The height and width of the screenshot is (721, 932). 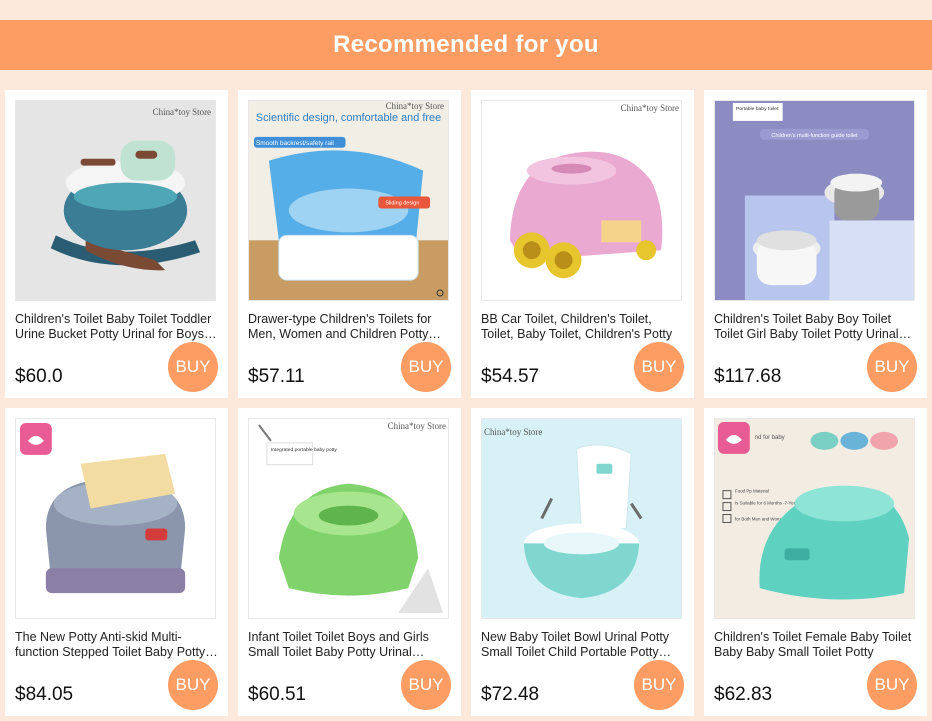 I want to click on product-price: $57.11, so click(x=276, y=376).